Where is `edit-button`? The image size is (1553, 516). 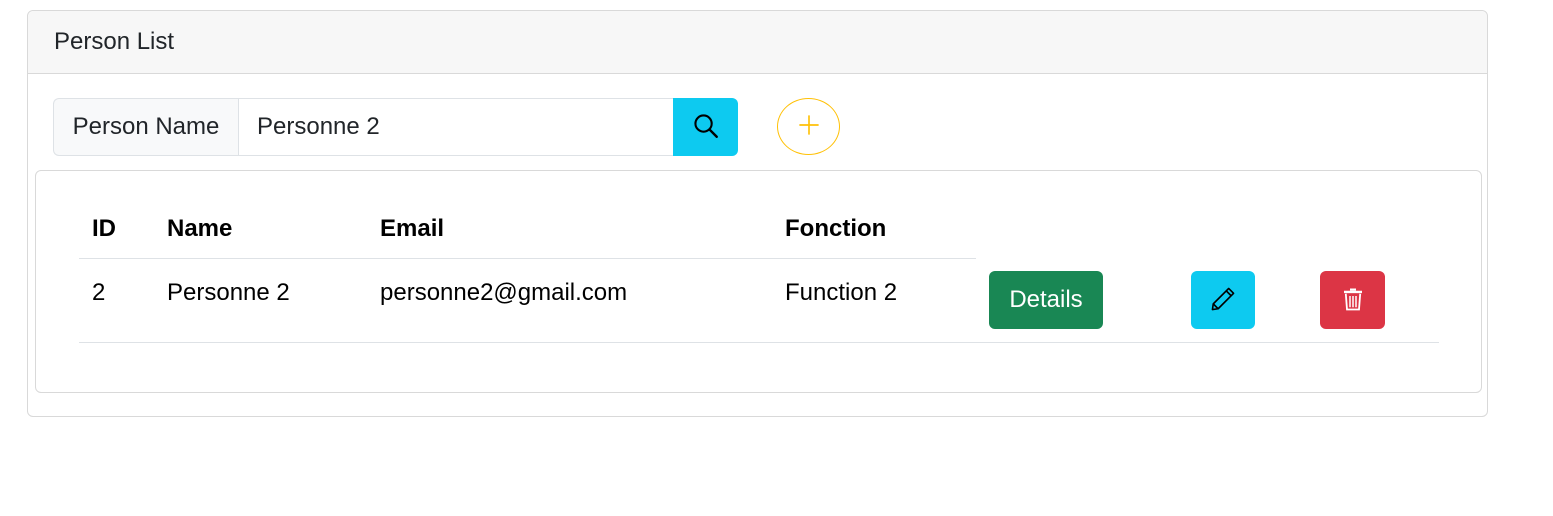
edit-button is located at coordinates (1223, 300).